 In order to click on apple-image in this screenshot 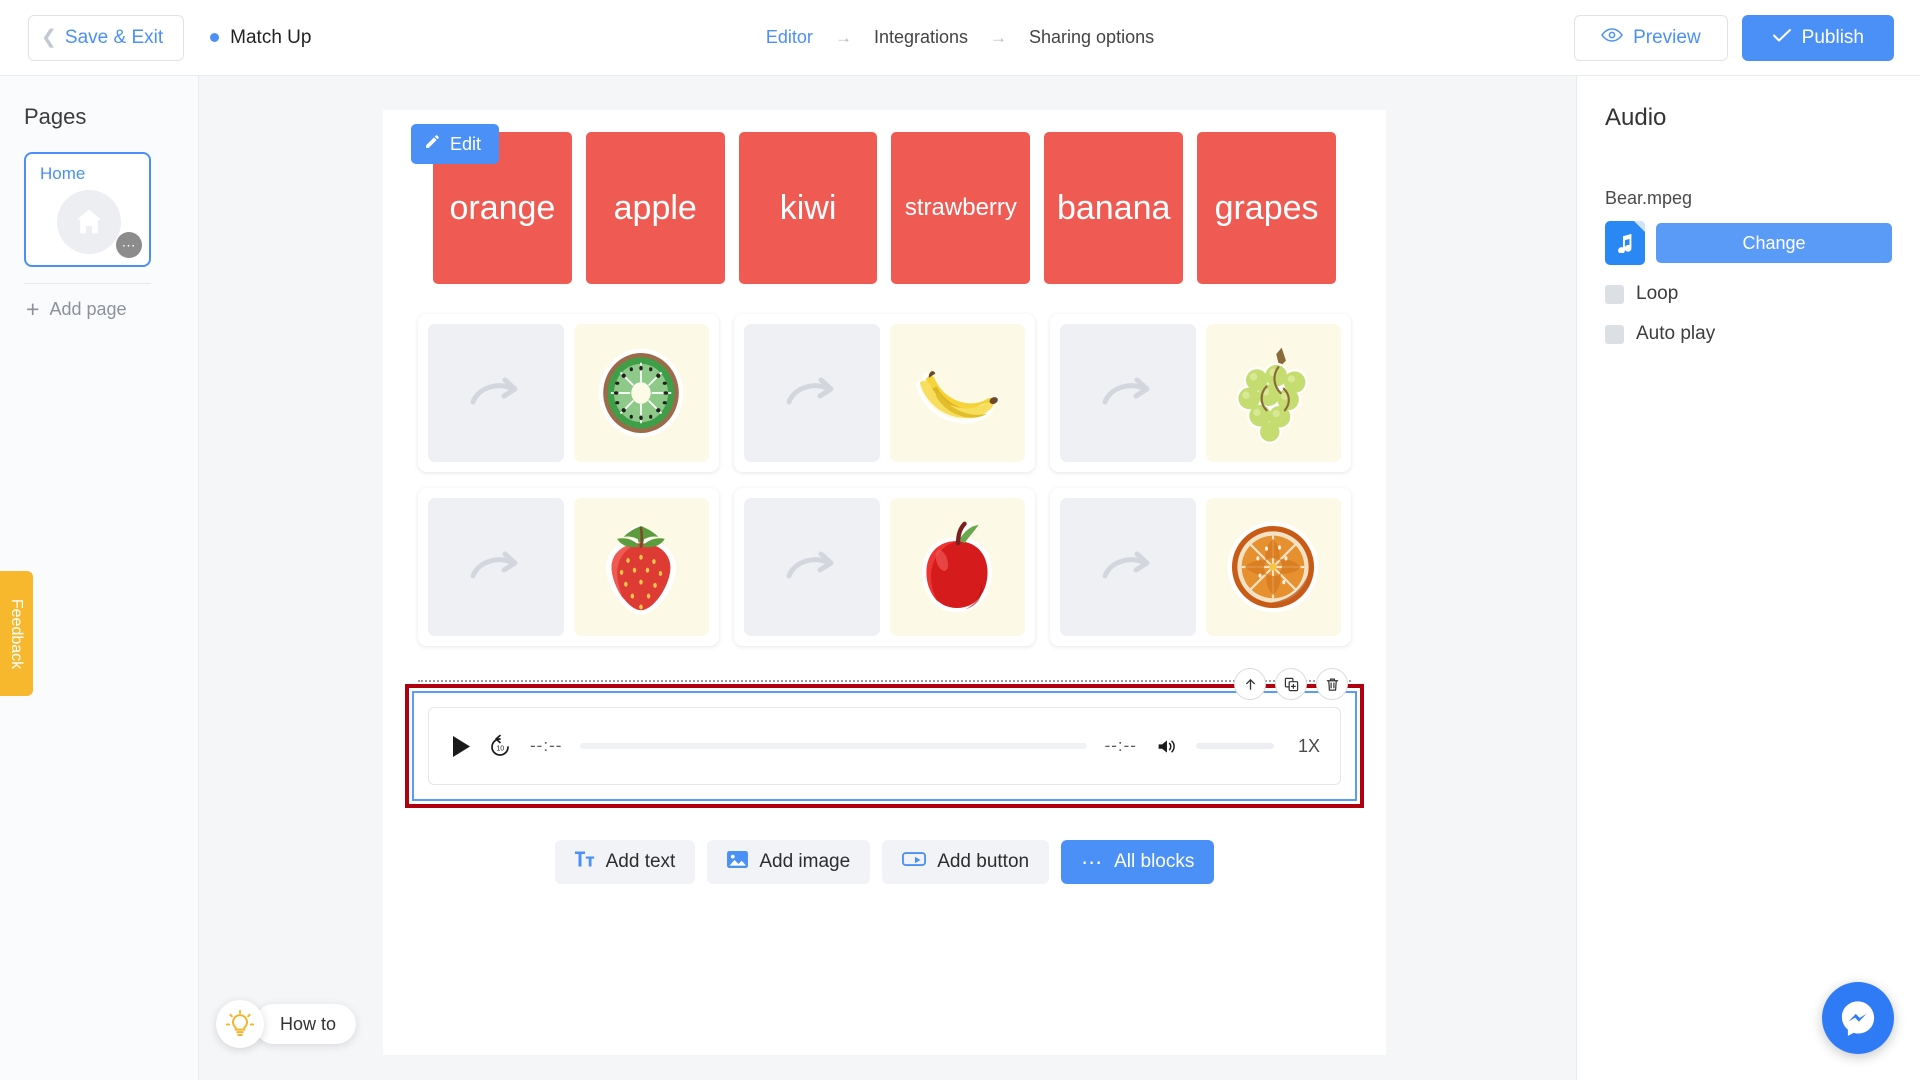, I will do `click(957, 567)`.